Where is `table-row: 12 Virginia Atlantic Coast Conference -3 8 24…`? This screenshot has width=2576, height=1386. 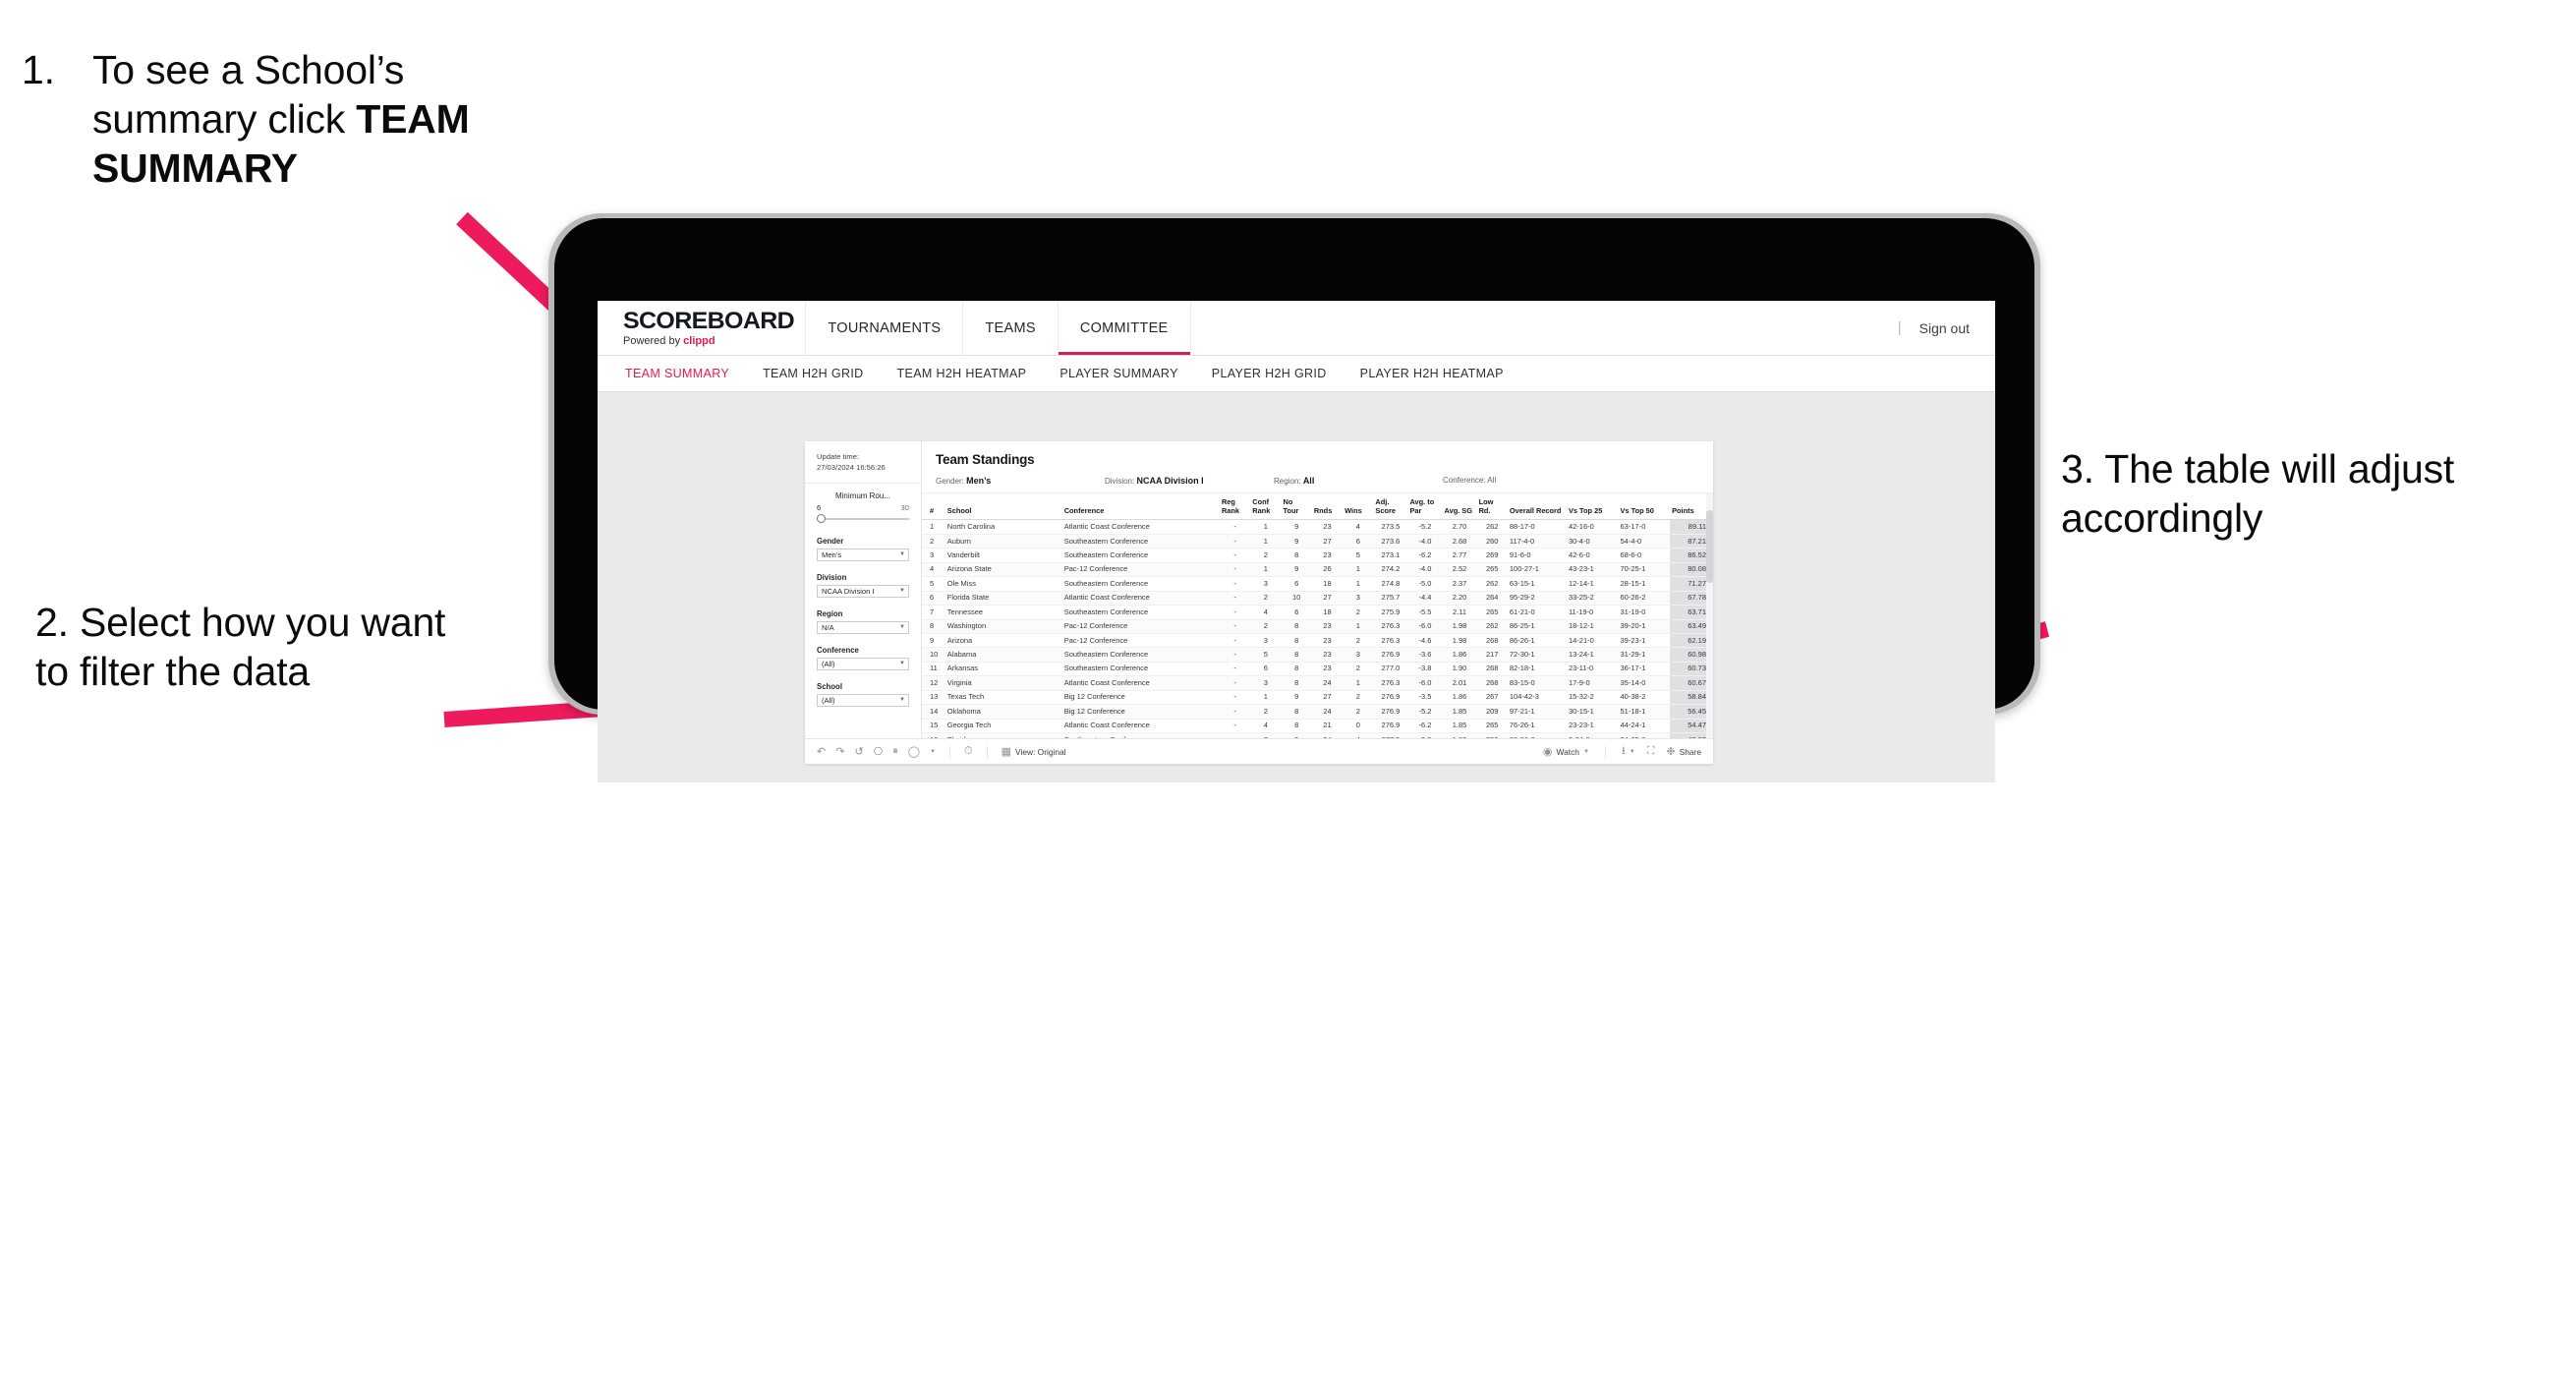
table-row: 12 Virginia Atlantic Coast Conference -3 8 24… is located at coordinates (1317, 683).